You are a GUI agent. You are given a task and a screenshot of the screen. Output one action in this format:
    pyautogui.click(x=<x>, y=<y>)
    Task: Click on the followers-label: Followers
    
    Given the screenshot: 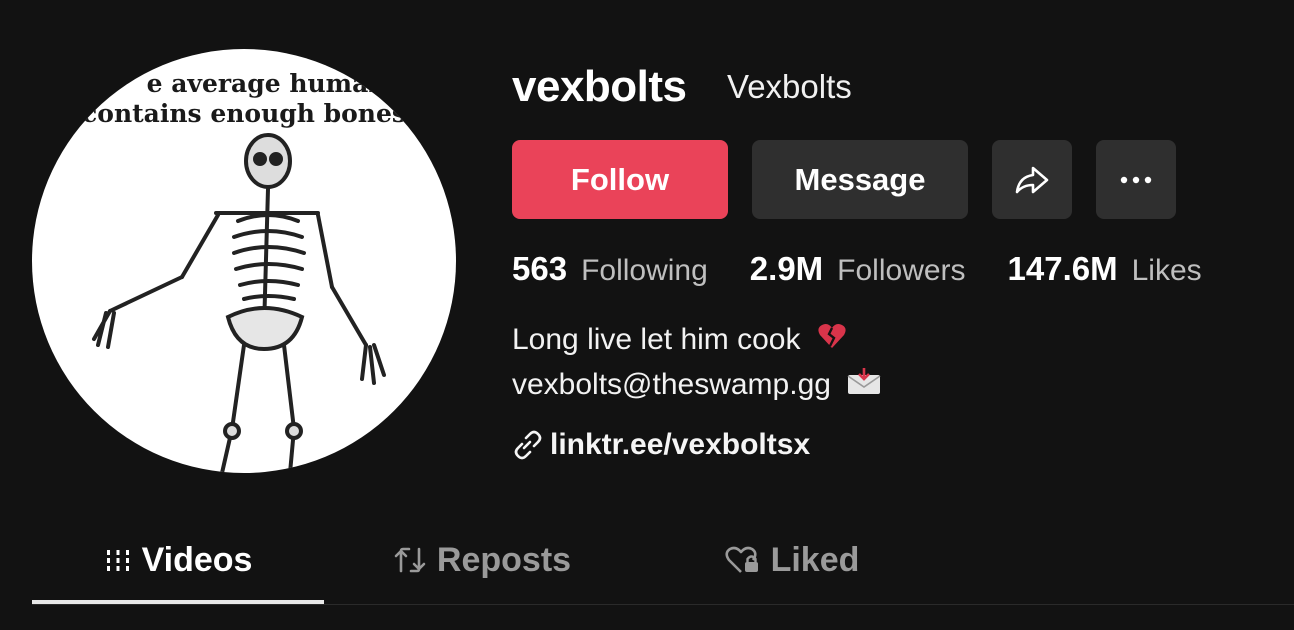 What is the action you would take?
    pyautogui.click(x=901, y=270)
    